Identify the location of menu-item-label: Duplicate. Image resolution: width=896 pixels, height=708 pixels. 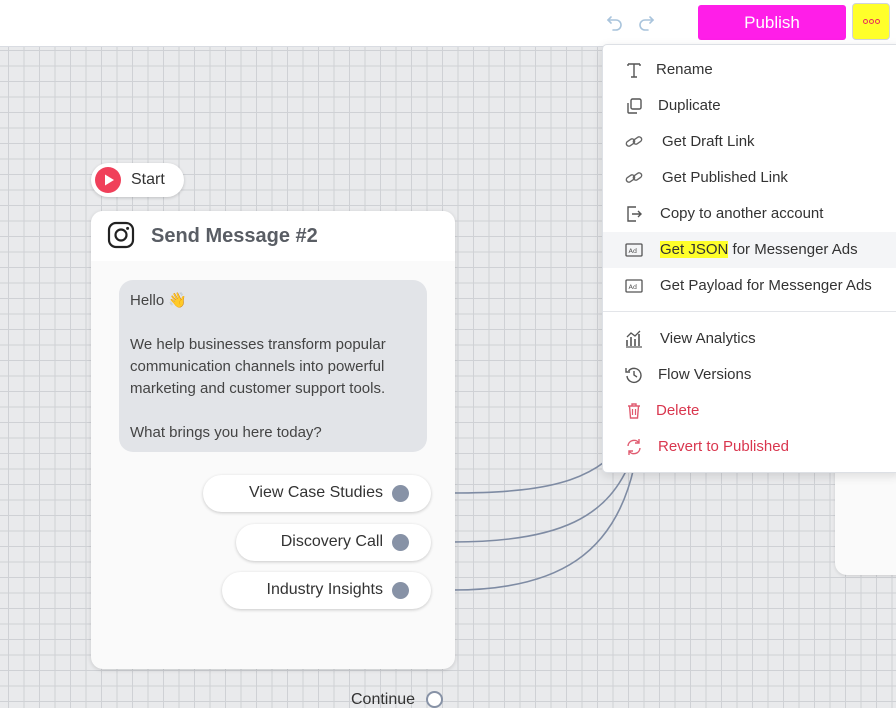
(689, 105).